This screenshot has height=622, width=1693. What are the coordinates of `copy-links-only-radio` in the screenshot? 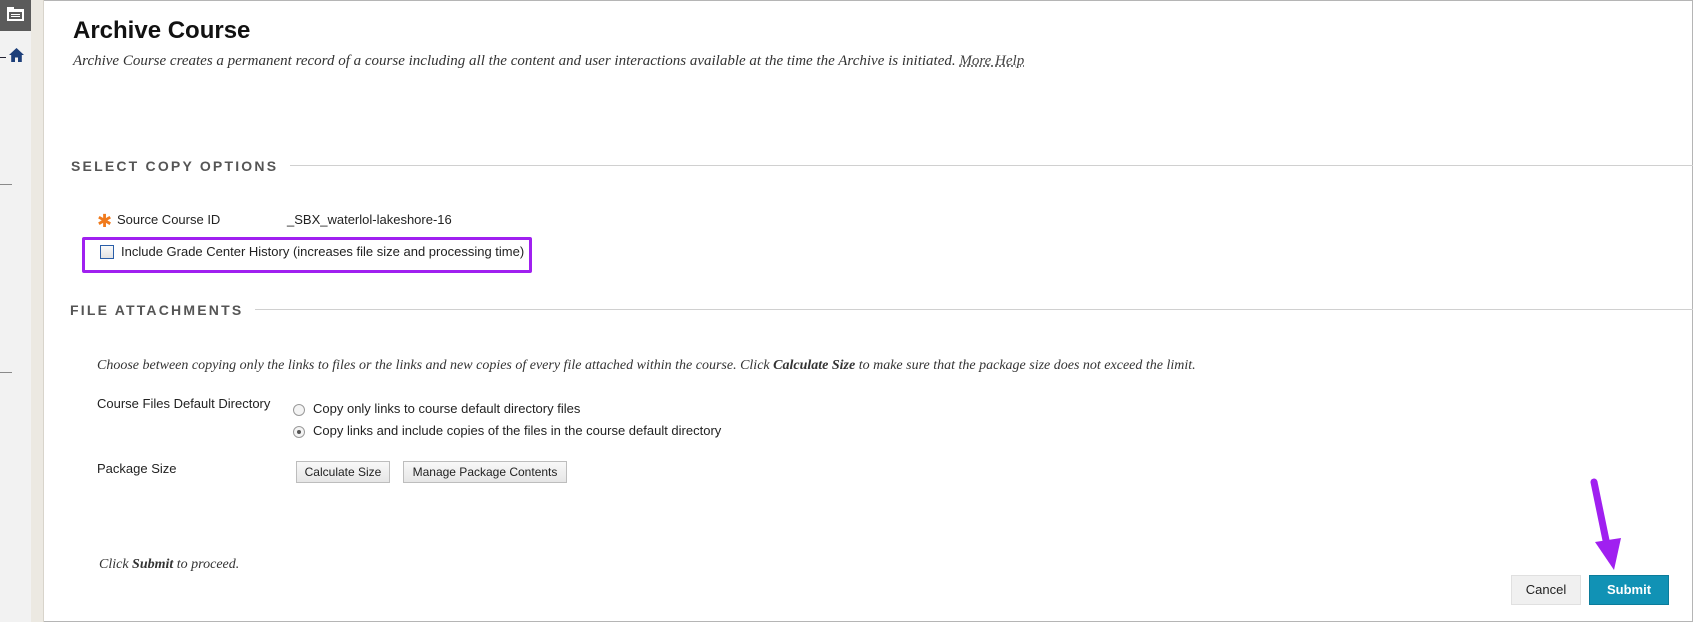 It's located at (299, 410).